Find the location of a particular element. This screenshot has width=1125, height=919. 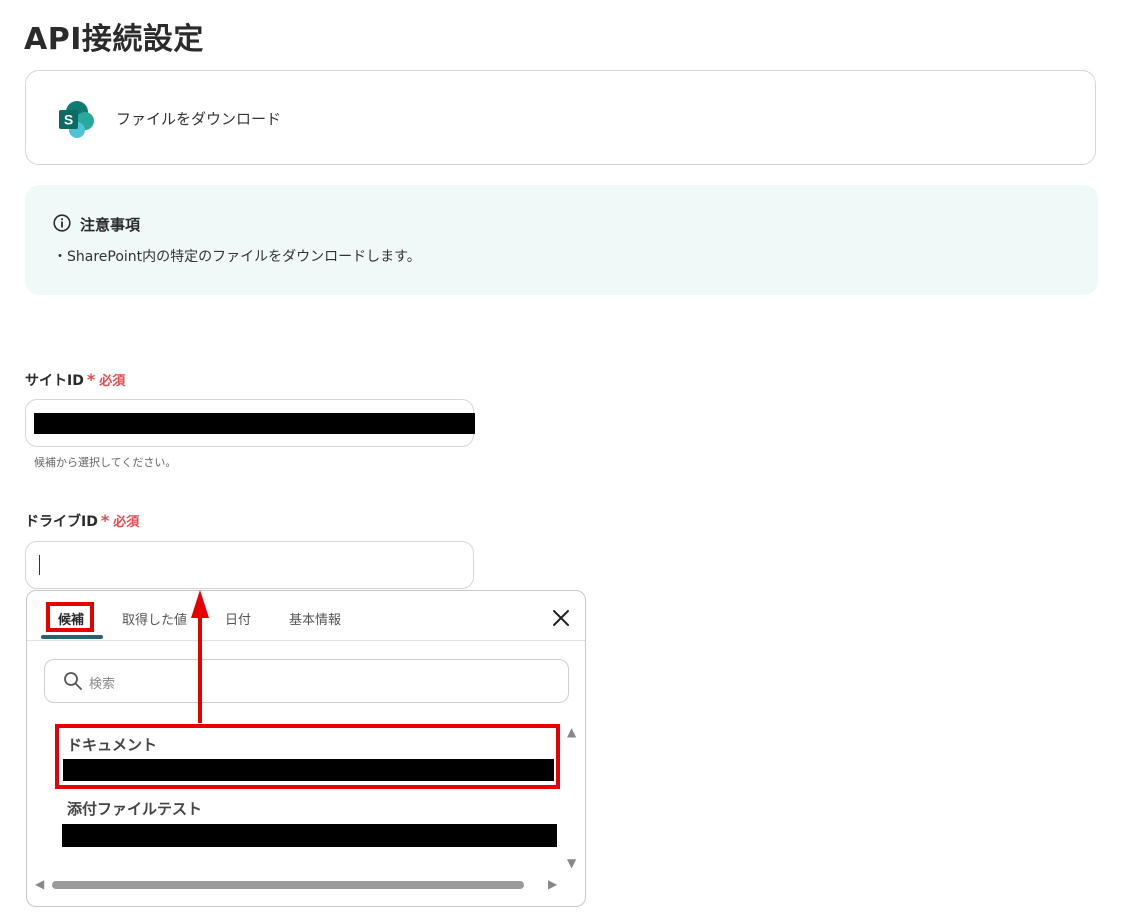

site-id-label-text: サイトID is located at coordinates (54, 381).